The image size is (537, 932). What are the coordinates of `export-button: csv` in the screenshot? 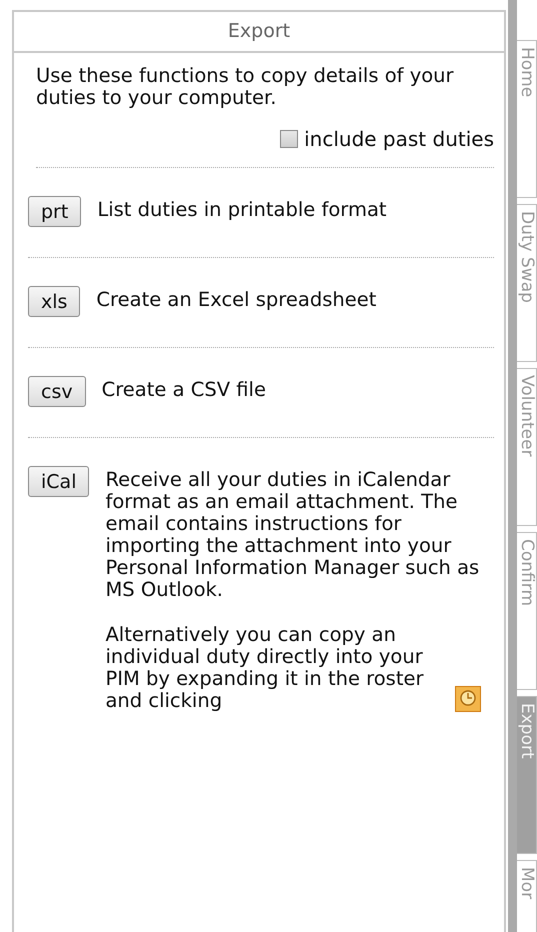 It's located at (57, 391).